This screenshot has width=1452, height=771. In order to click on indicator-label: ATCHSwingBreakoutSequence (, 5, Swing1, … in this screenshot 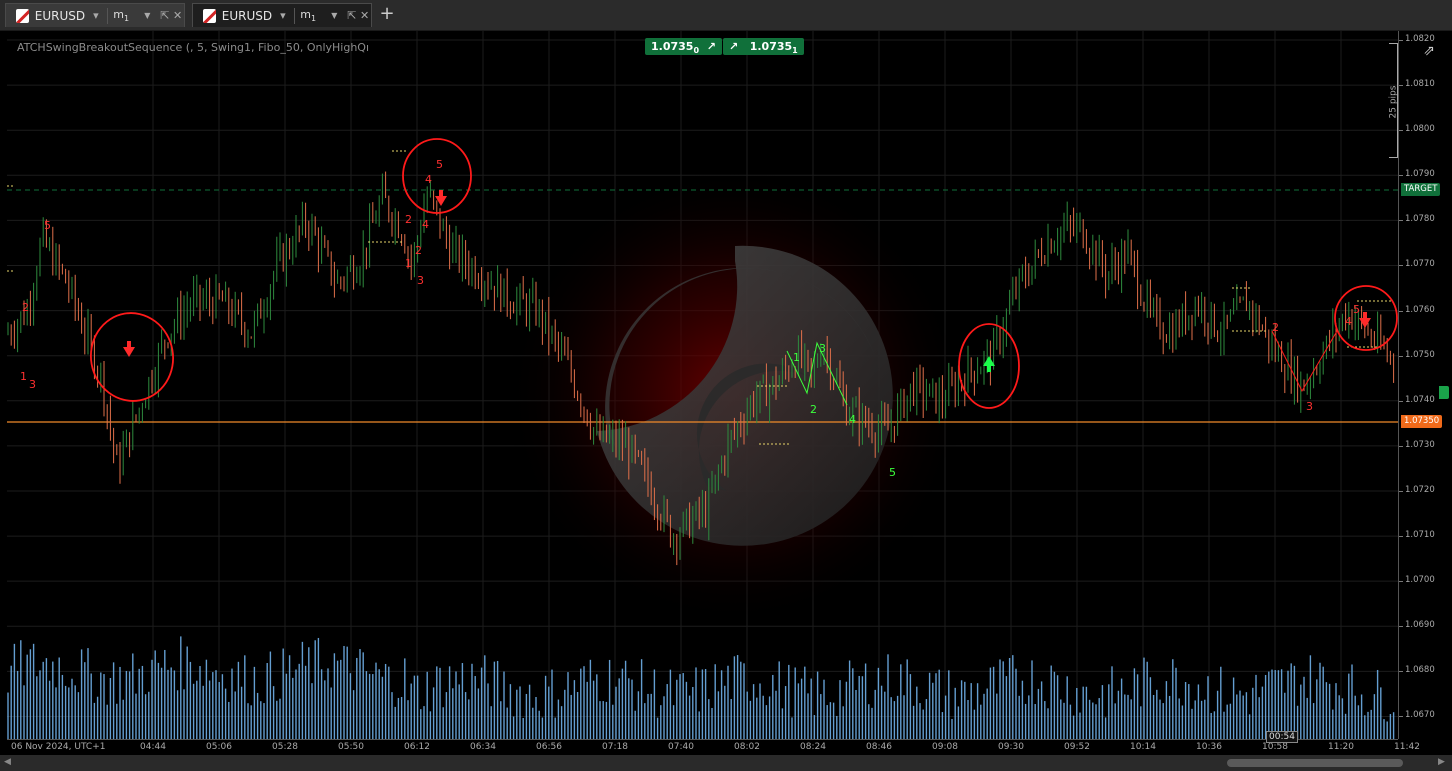, I will do `click(193, 47)`.